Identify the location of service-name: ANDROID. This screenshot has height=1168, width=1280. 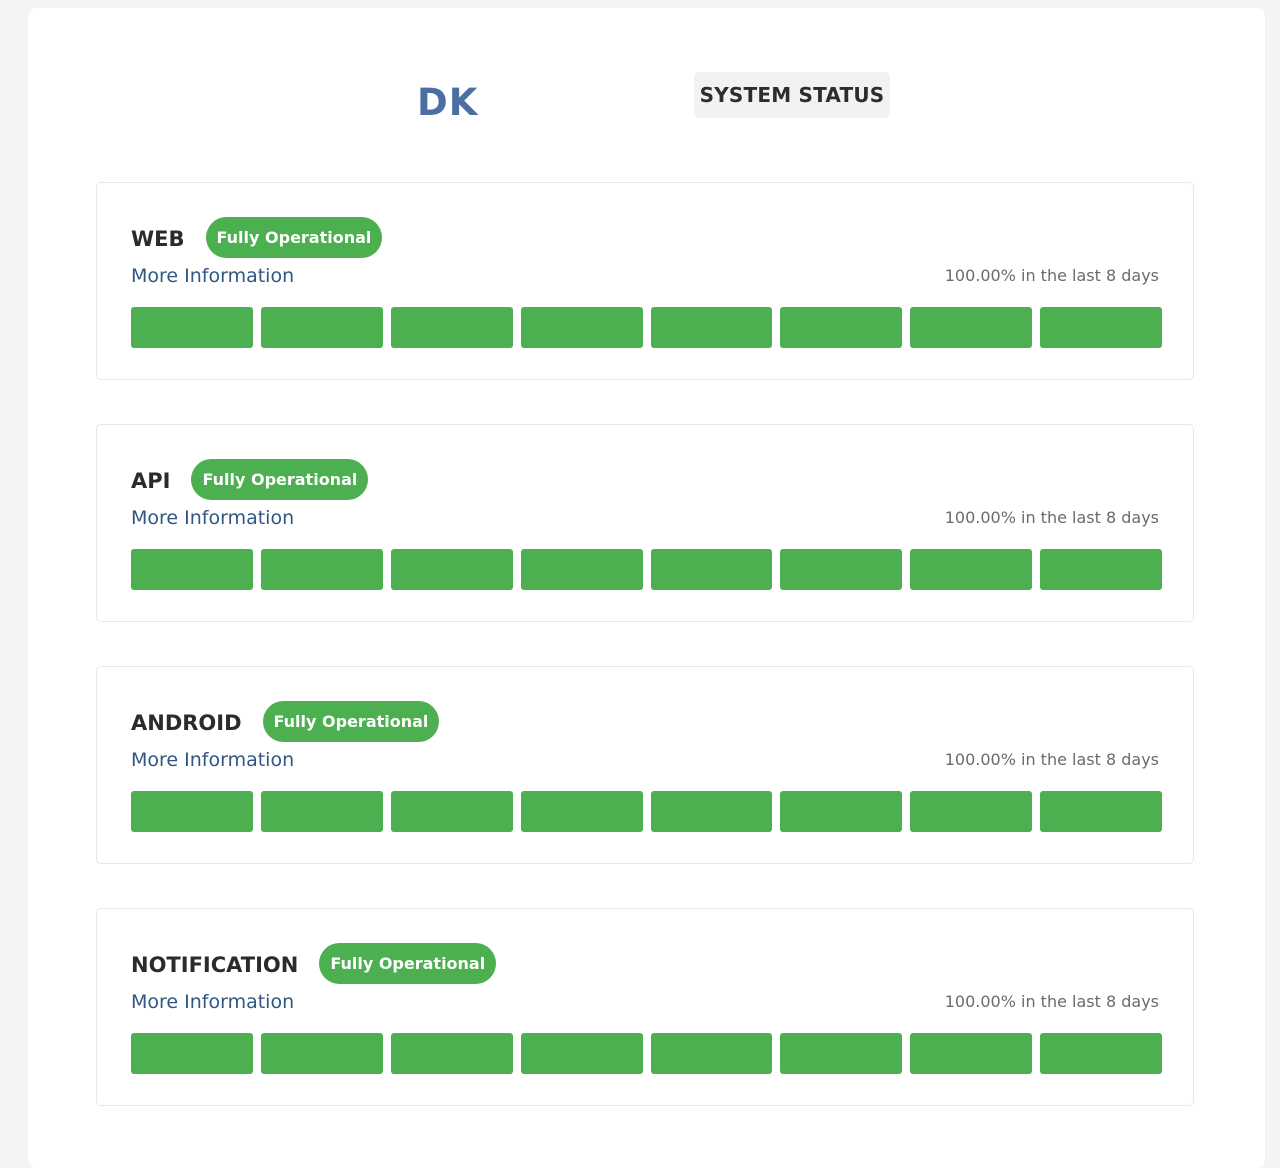
(186, 723).